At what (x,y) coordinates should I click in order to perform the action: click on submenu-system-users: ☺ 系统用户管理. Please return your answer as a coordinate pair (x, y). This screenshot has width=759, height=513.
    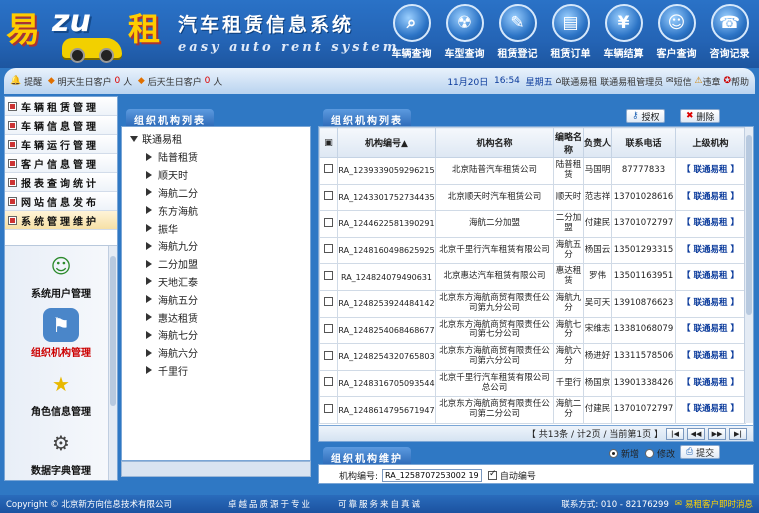
    Looking at the image, I should click on (61, 275).